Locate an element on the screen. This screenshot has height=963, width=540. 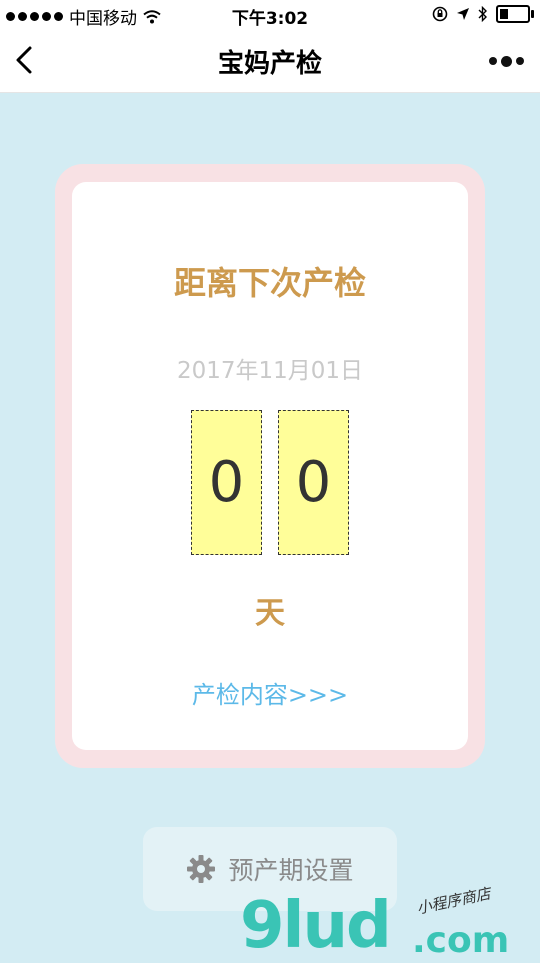
due-date-settings-label: 预产期设置 is located at coordinates (291, 870).